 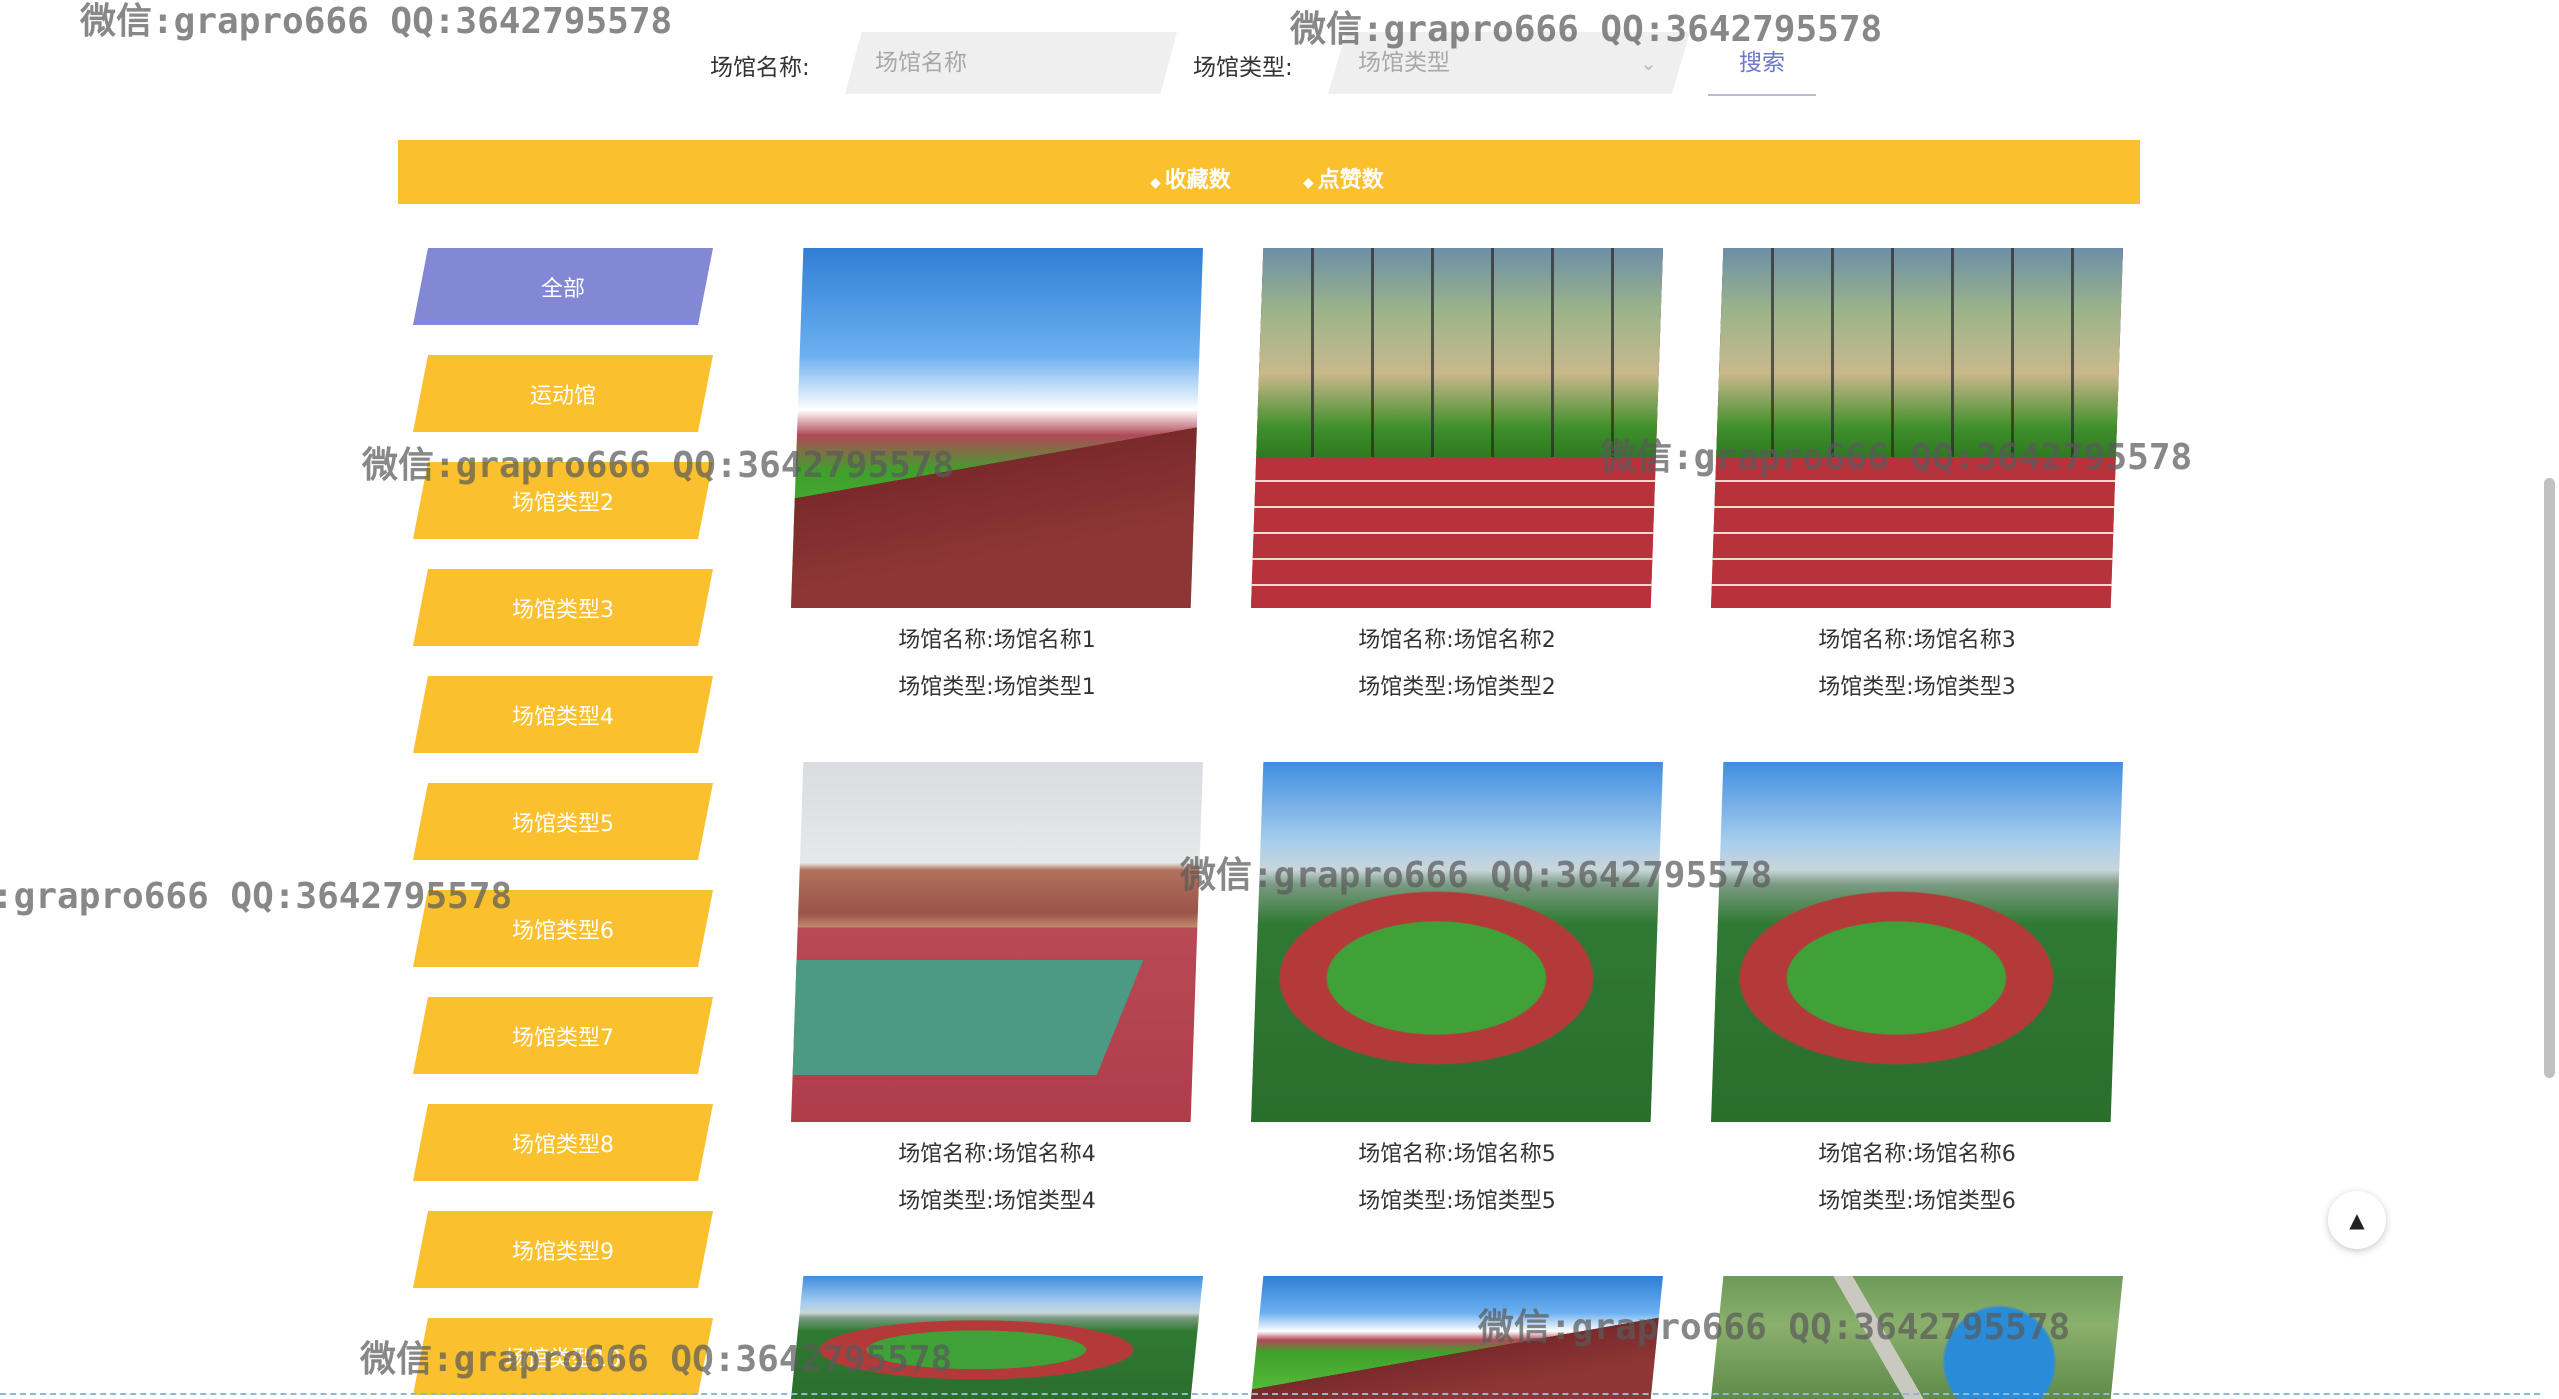 What do you see at coordinates (760, 68) in the screenshot?
I see `venue-name-label: 场馆名称:` at bounding box center [760, 68].